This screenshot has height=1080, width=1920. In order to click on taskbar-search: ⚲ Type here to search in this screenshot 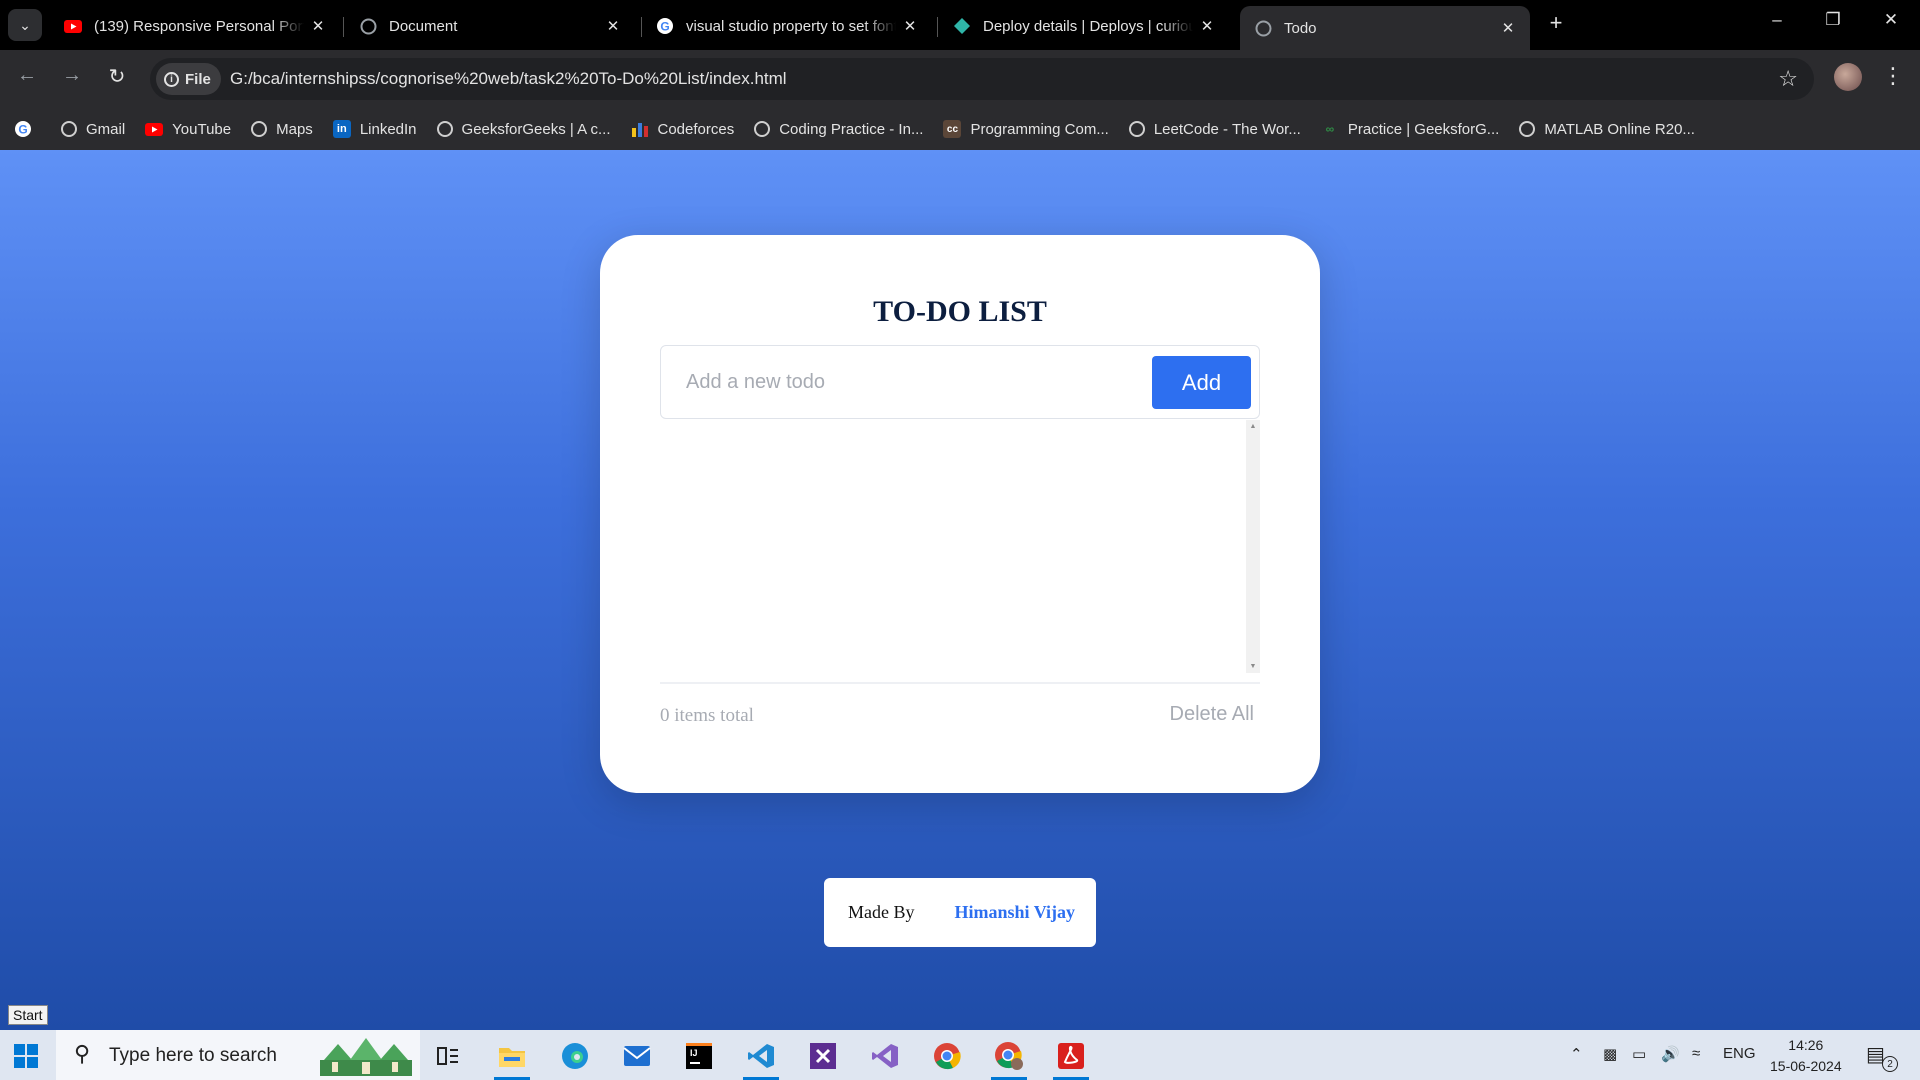, I will do `click(238, 1055)`.